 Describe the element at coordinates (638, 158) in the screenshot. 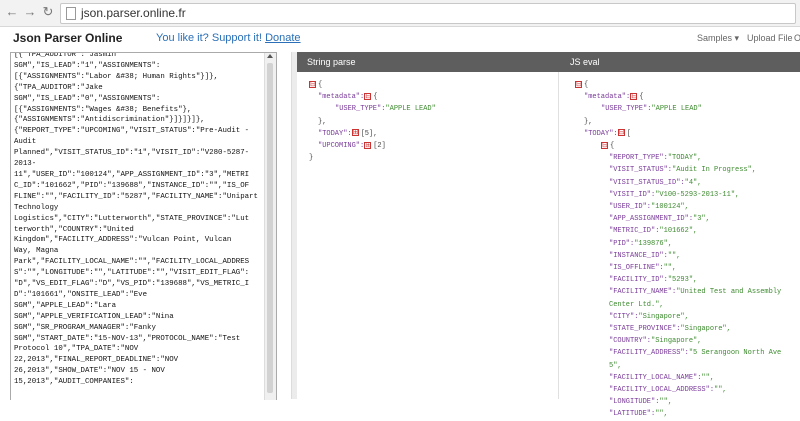

I see `json-field-key: "REPORT_TYPE":` at that location.